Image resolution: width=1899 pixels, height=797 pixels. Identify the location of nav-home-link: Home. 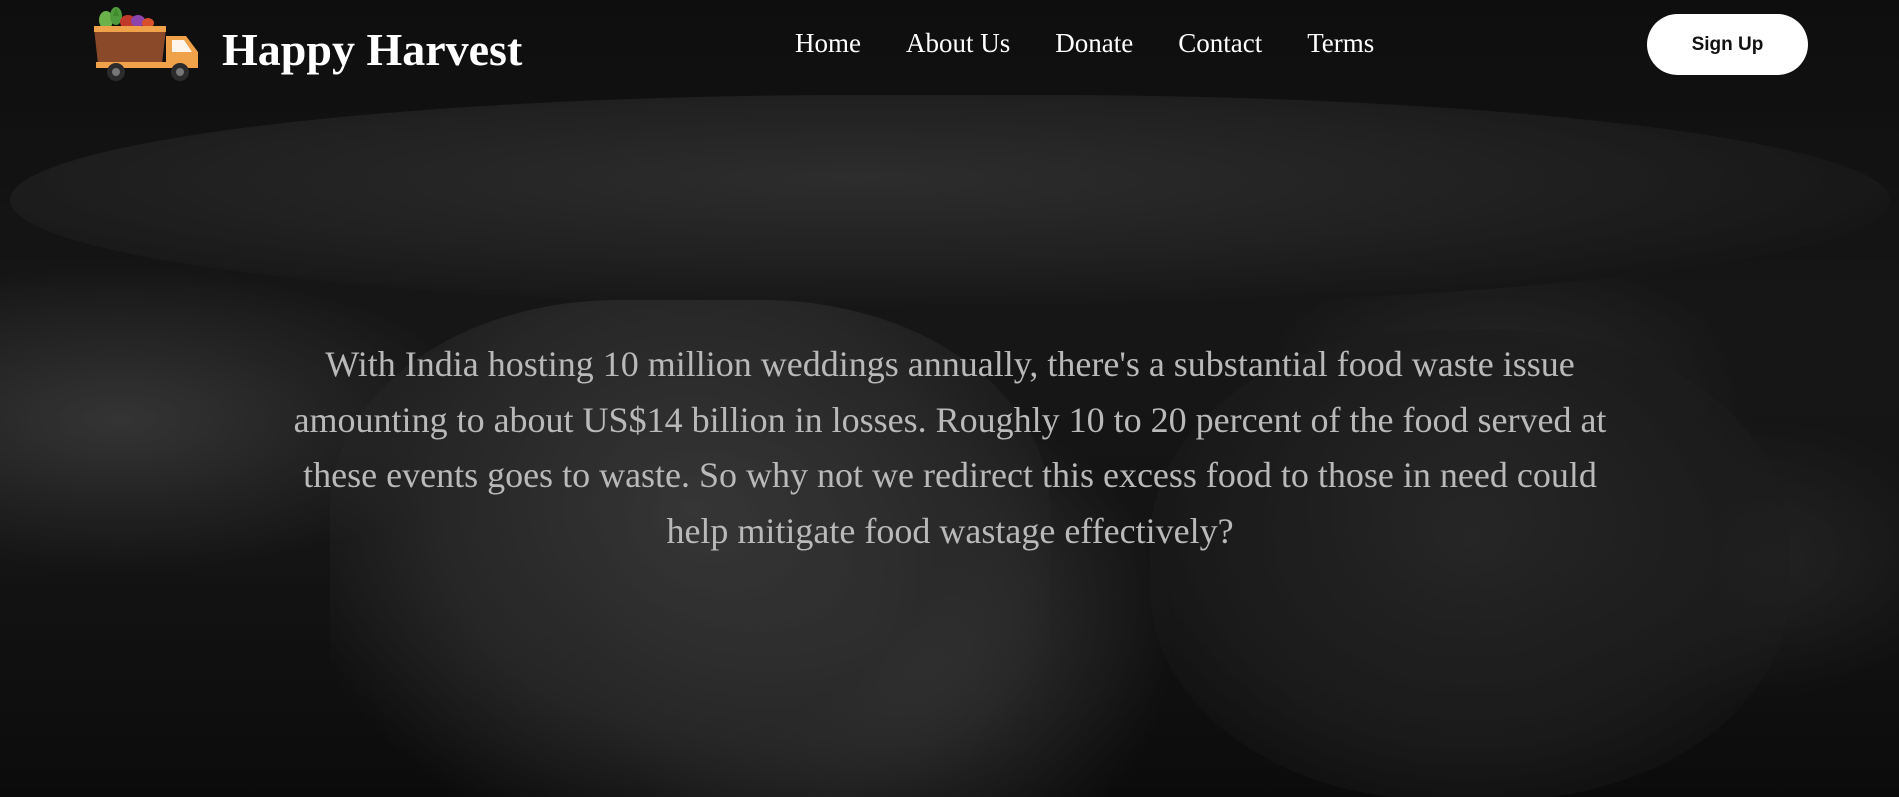
(828, 43).